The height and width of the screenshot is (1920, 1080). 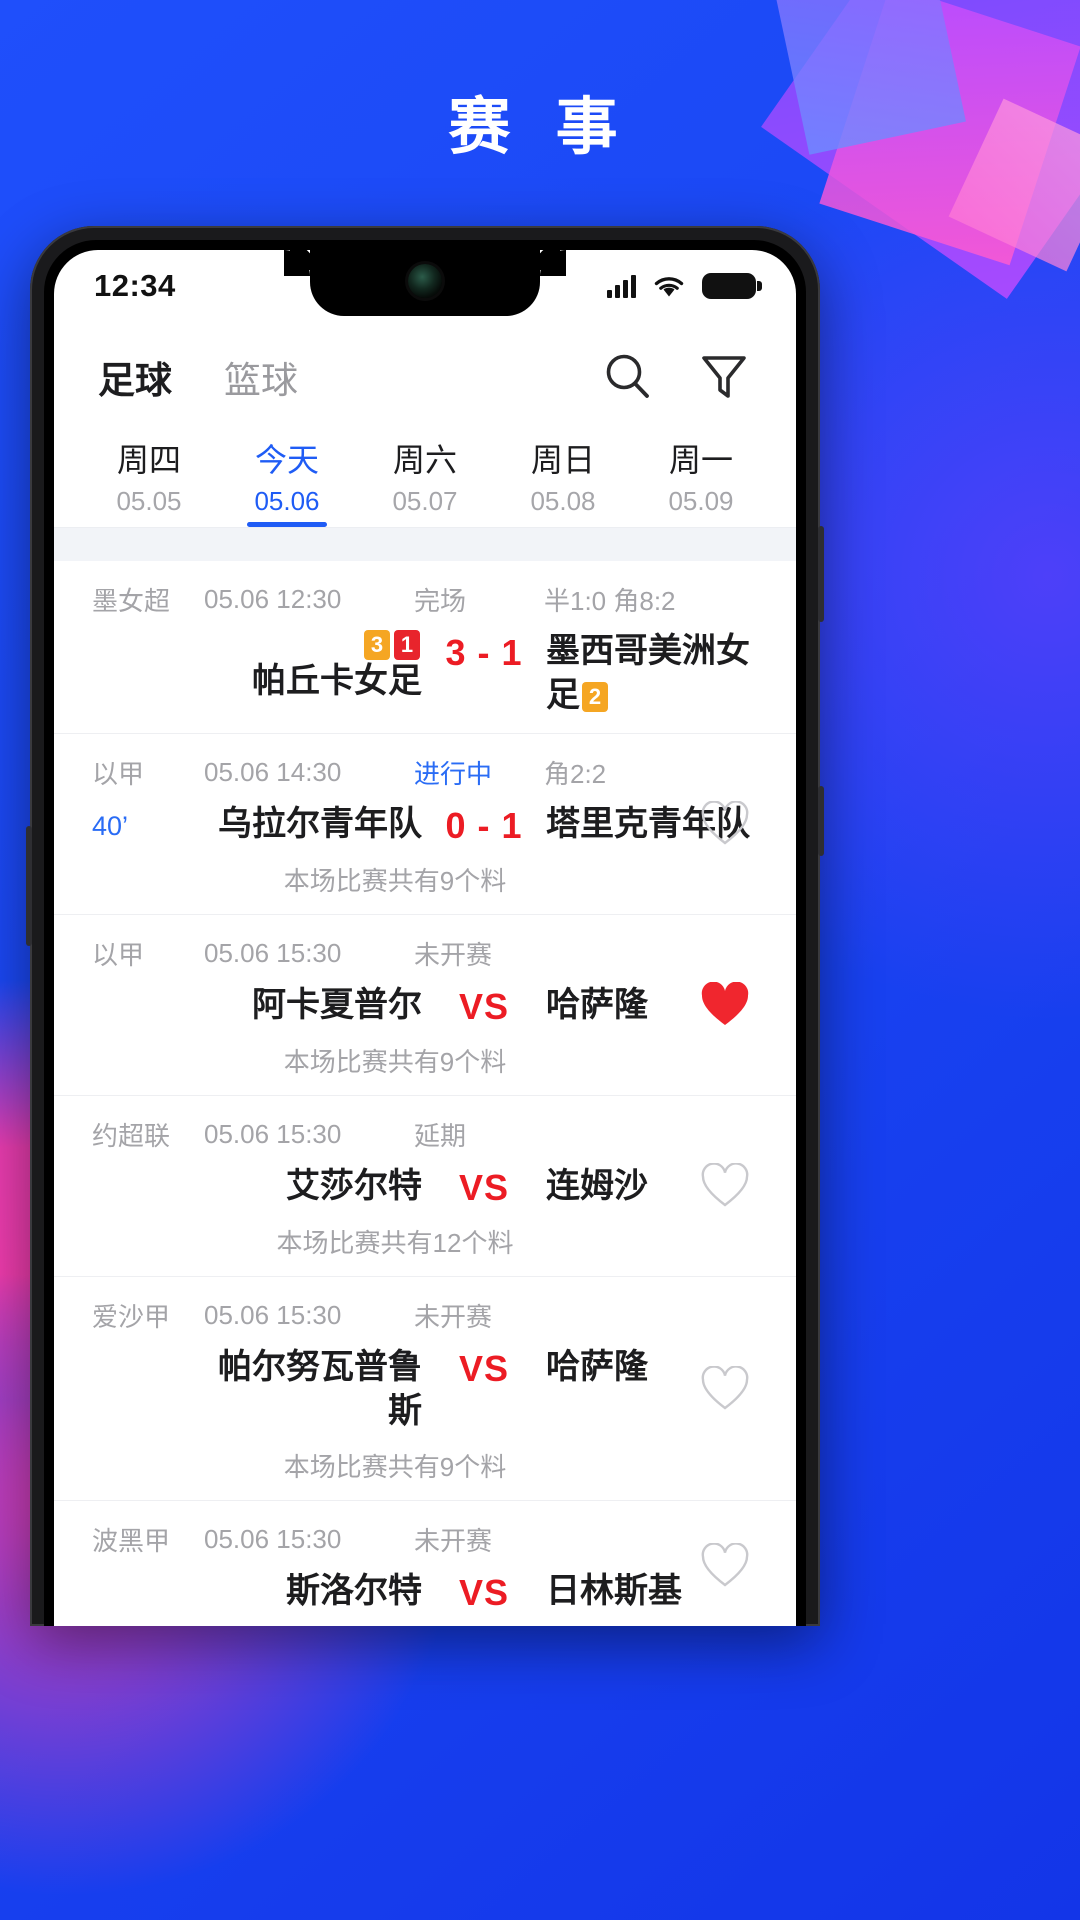 What do you see at coordinates (562, 460) in the screenshot?
I see `date-tab-day: 周日` at bounding box center [562, 460].